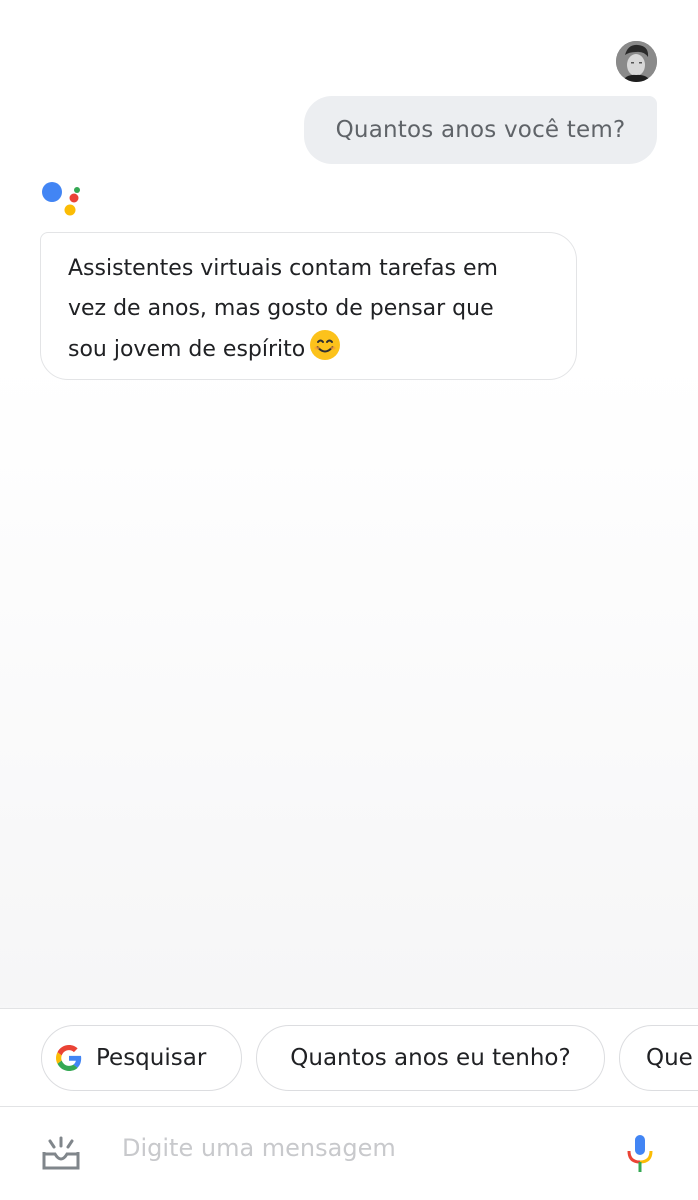 Image resolution: width=698 pixels, height=1200 pixels. Describe the element at coordinates (640, 1154) in the screenshot. I see `mic-icon` at that location.